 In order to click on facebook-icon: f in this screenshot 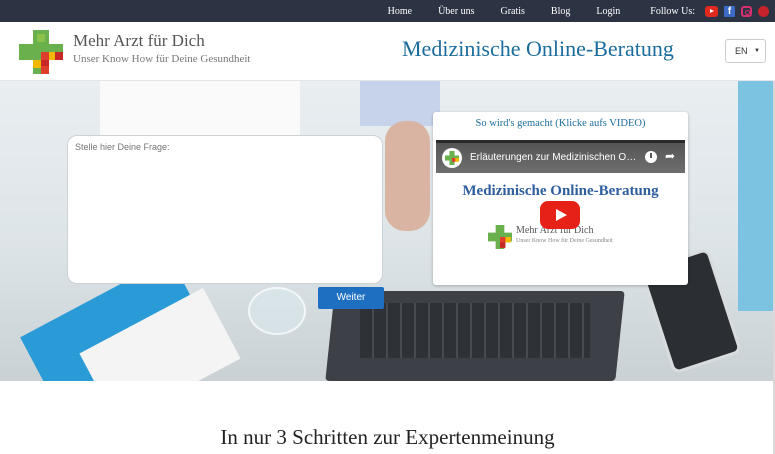, I will do `click(729, 11)`.